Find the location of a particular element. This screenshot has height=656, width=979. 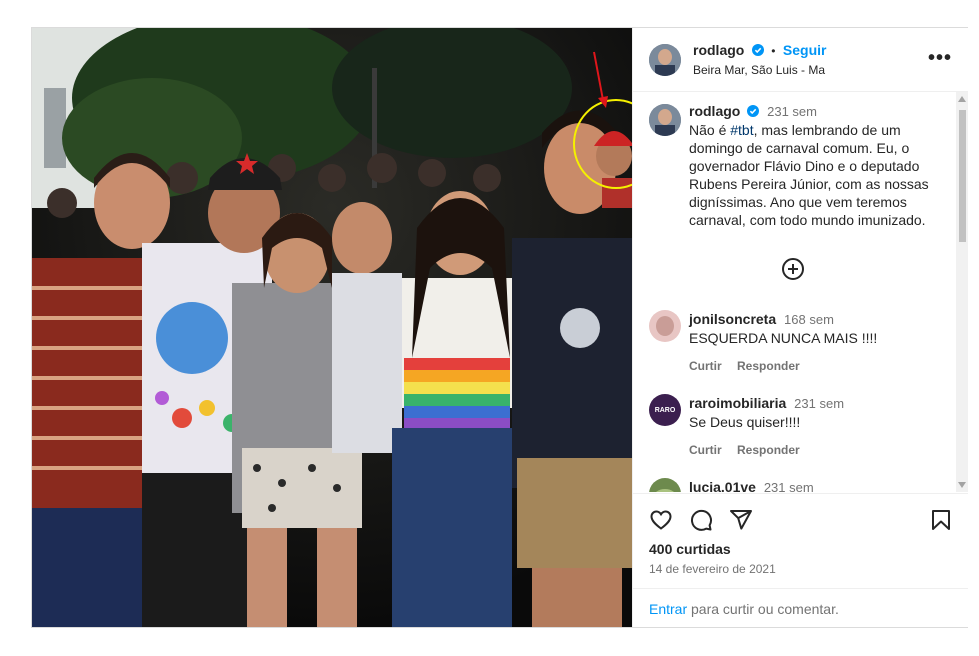

avatar-logo-text: RARO is located at coordinates (665, 410).